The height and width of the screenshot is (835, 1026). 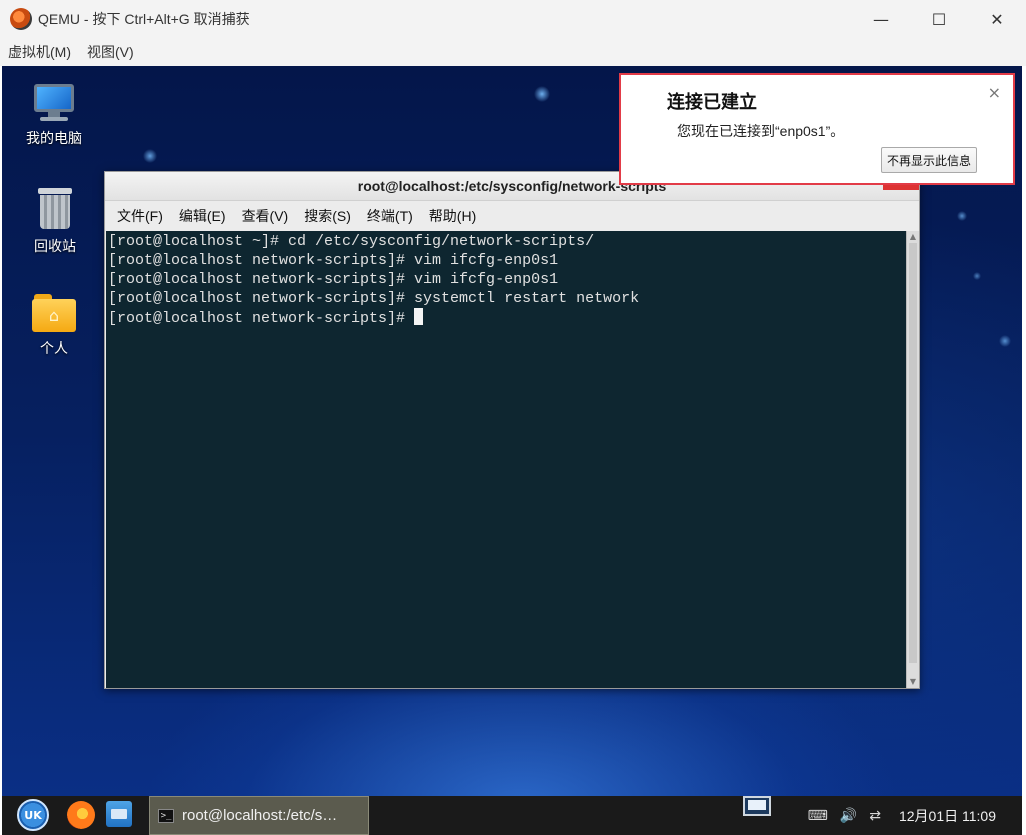 What do you see at coordinates (913, 682) in the screenshot?
I see `scroll-down-icon: ▼` at bounding box center [913, 682].